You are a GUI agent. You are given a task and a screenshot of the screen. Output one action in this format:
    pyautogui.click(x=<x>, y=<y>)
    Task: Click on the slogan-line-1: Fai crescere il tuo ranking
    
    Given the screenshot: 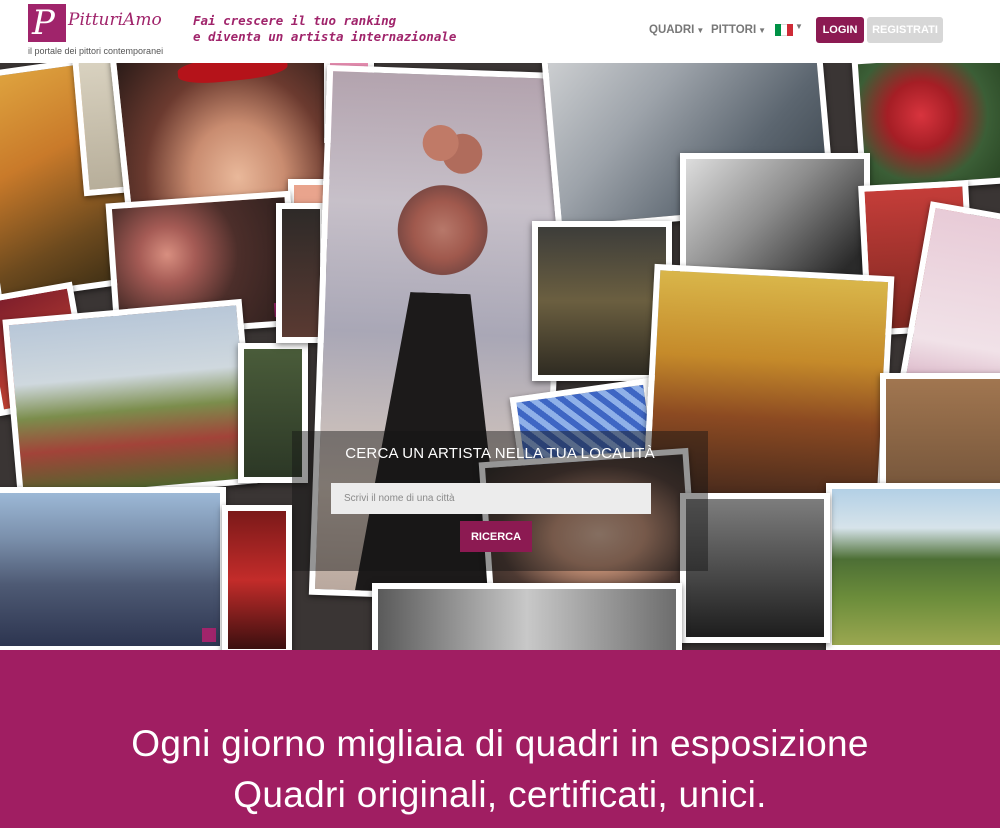 What is the action you would take?
    pyautogui.click(x=295, y=20)
    